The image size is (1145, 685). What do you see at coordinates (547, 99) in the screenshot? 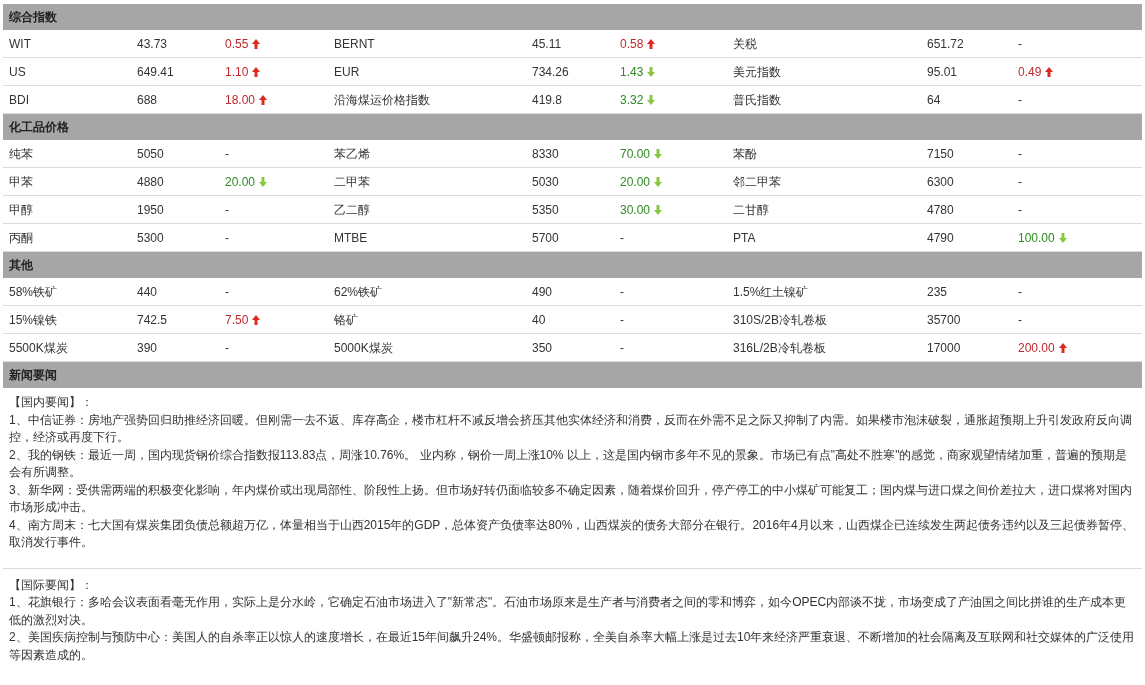
I see `item-value: 419.8` at bounding box center [547, 99].